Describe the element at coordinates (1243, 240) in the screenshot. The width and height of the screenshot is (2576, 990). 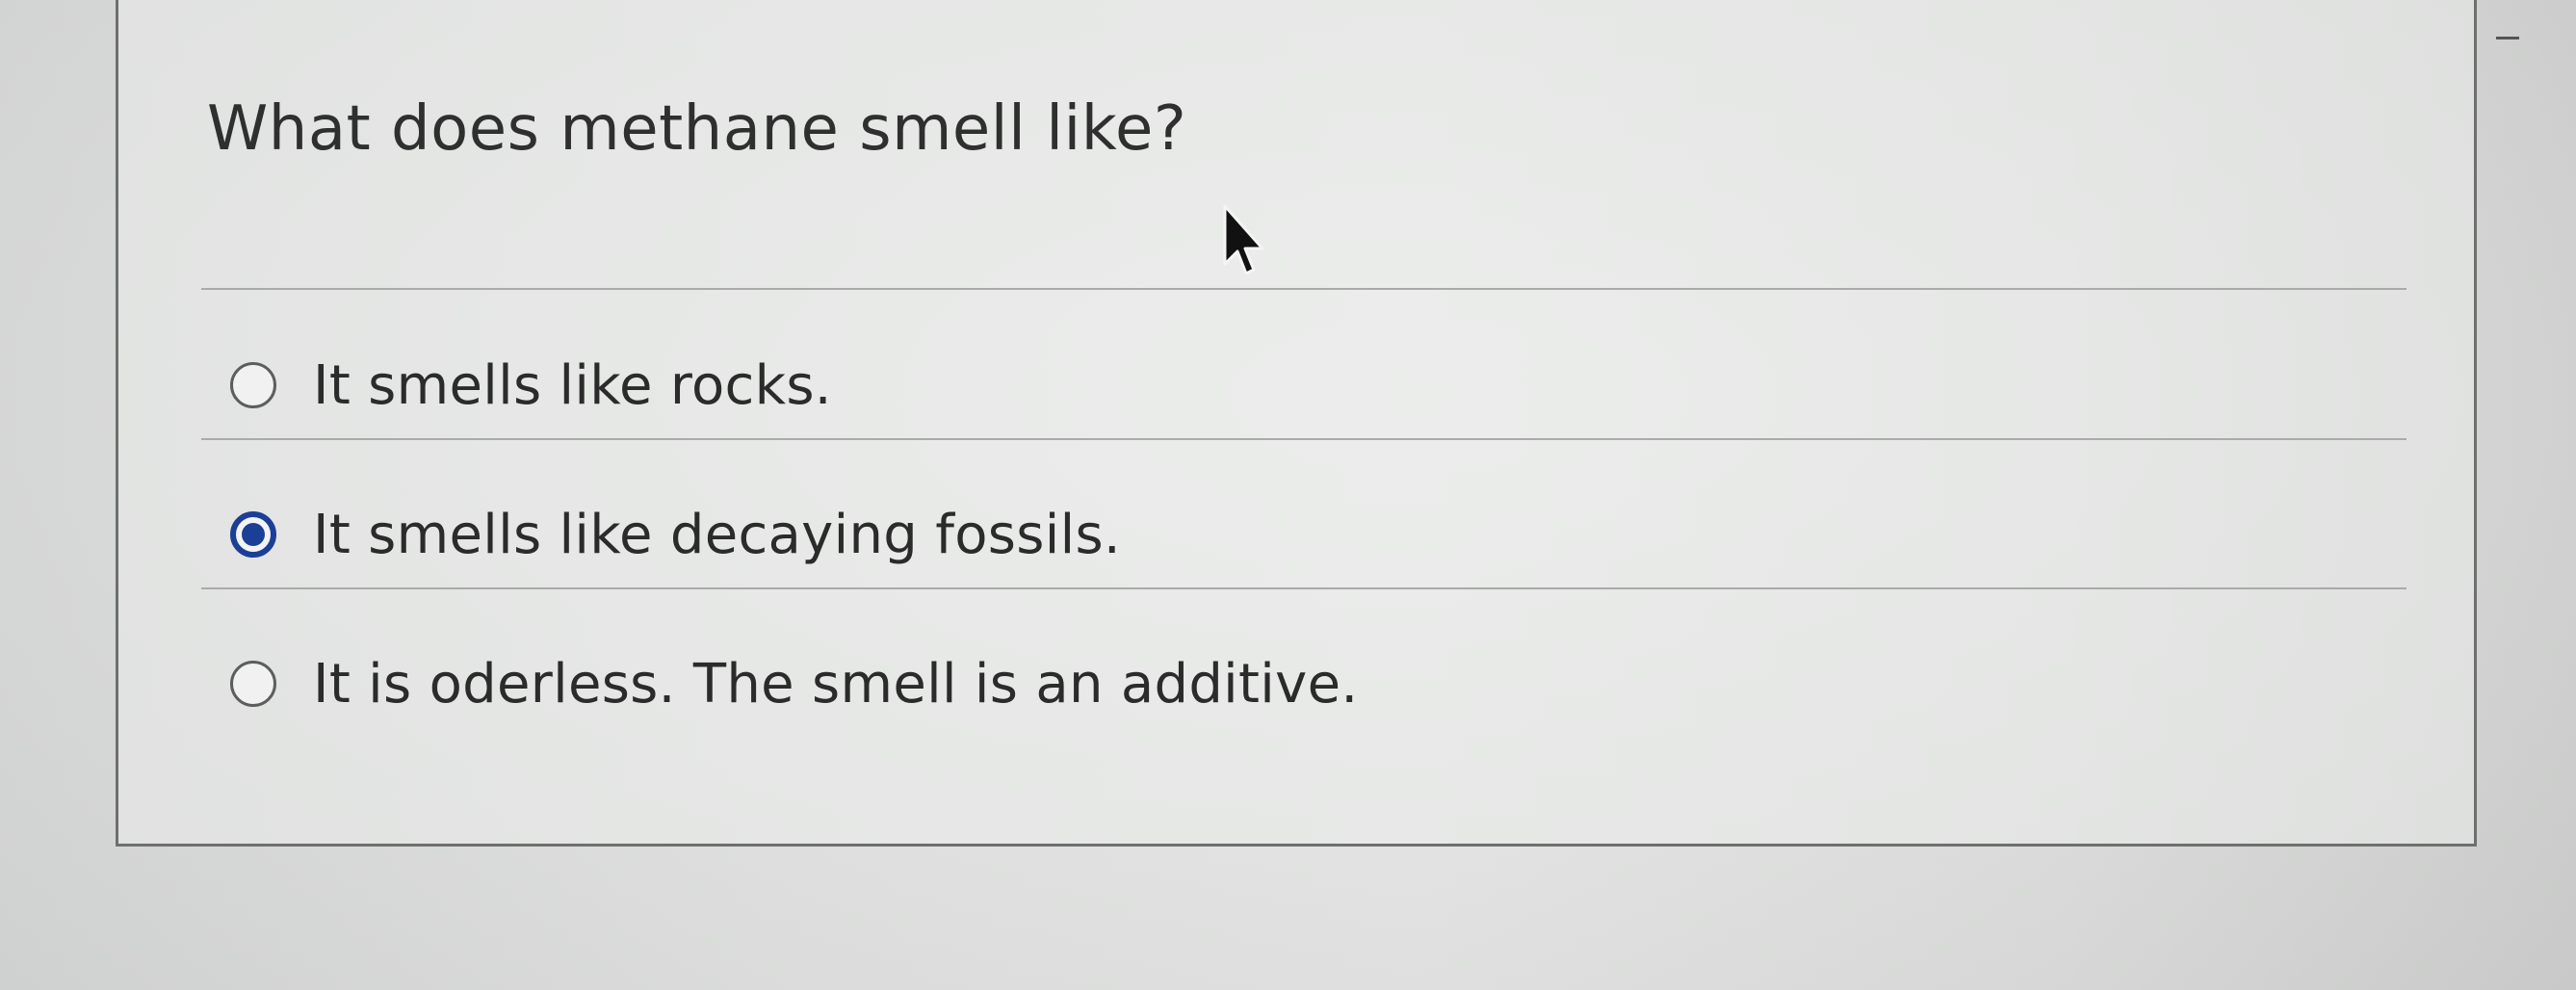
I see `mouse-pointer-icon` at that location.